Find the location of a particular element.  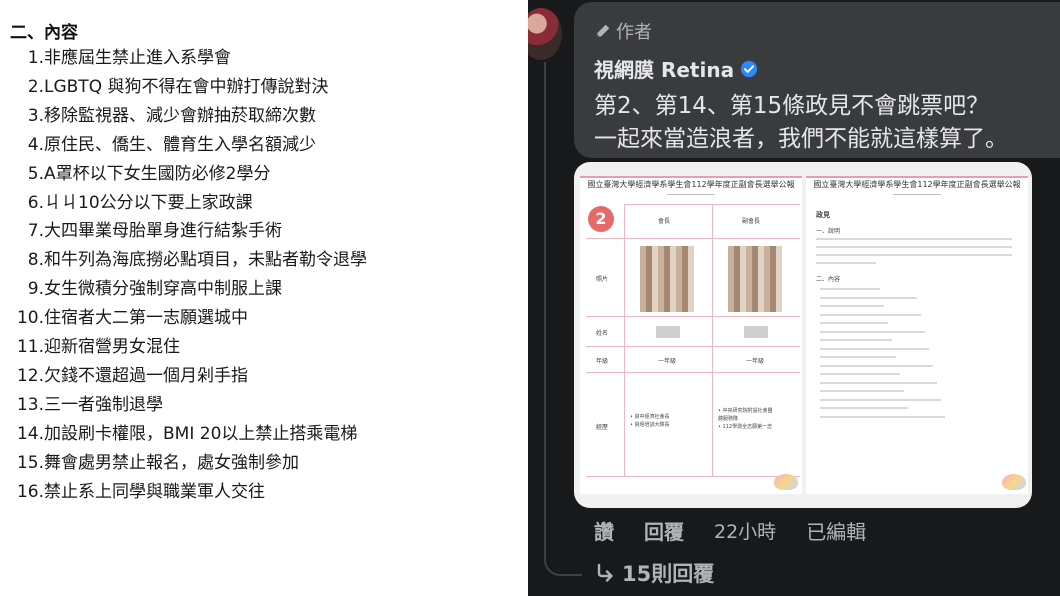

list-item-text: 舞會處男禁止報名，處女強制參加 is located at coordinates (171, 462).